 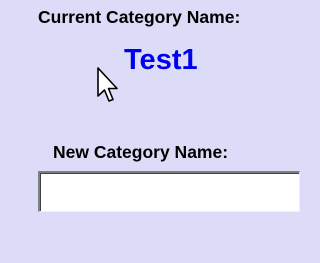 What do you see at coordinates (169, 191) in the screenshot?
I see `new-category-name-input` at bounding box center [169, 191].